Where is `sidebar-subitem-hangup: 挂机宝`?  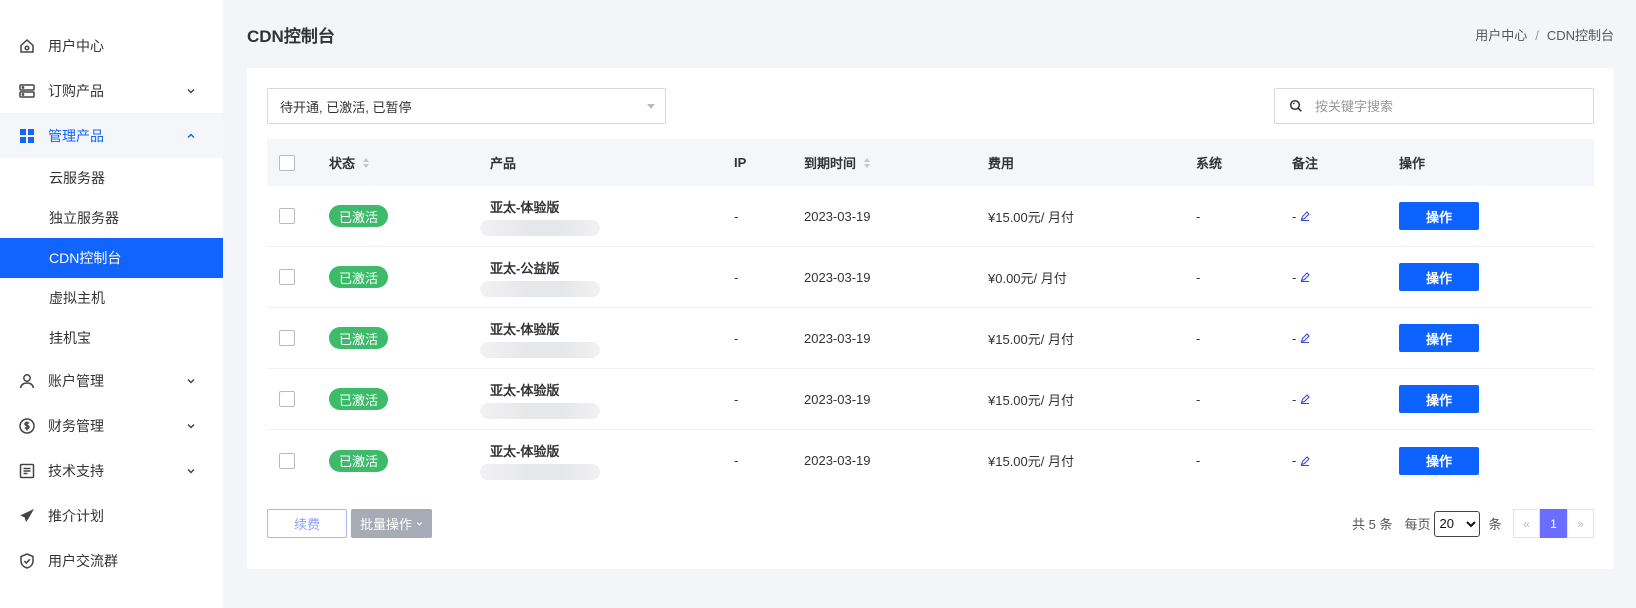 sidebar-subitem-hangup: 挂机宝 is located at coordinates (111, 338).